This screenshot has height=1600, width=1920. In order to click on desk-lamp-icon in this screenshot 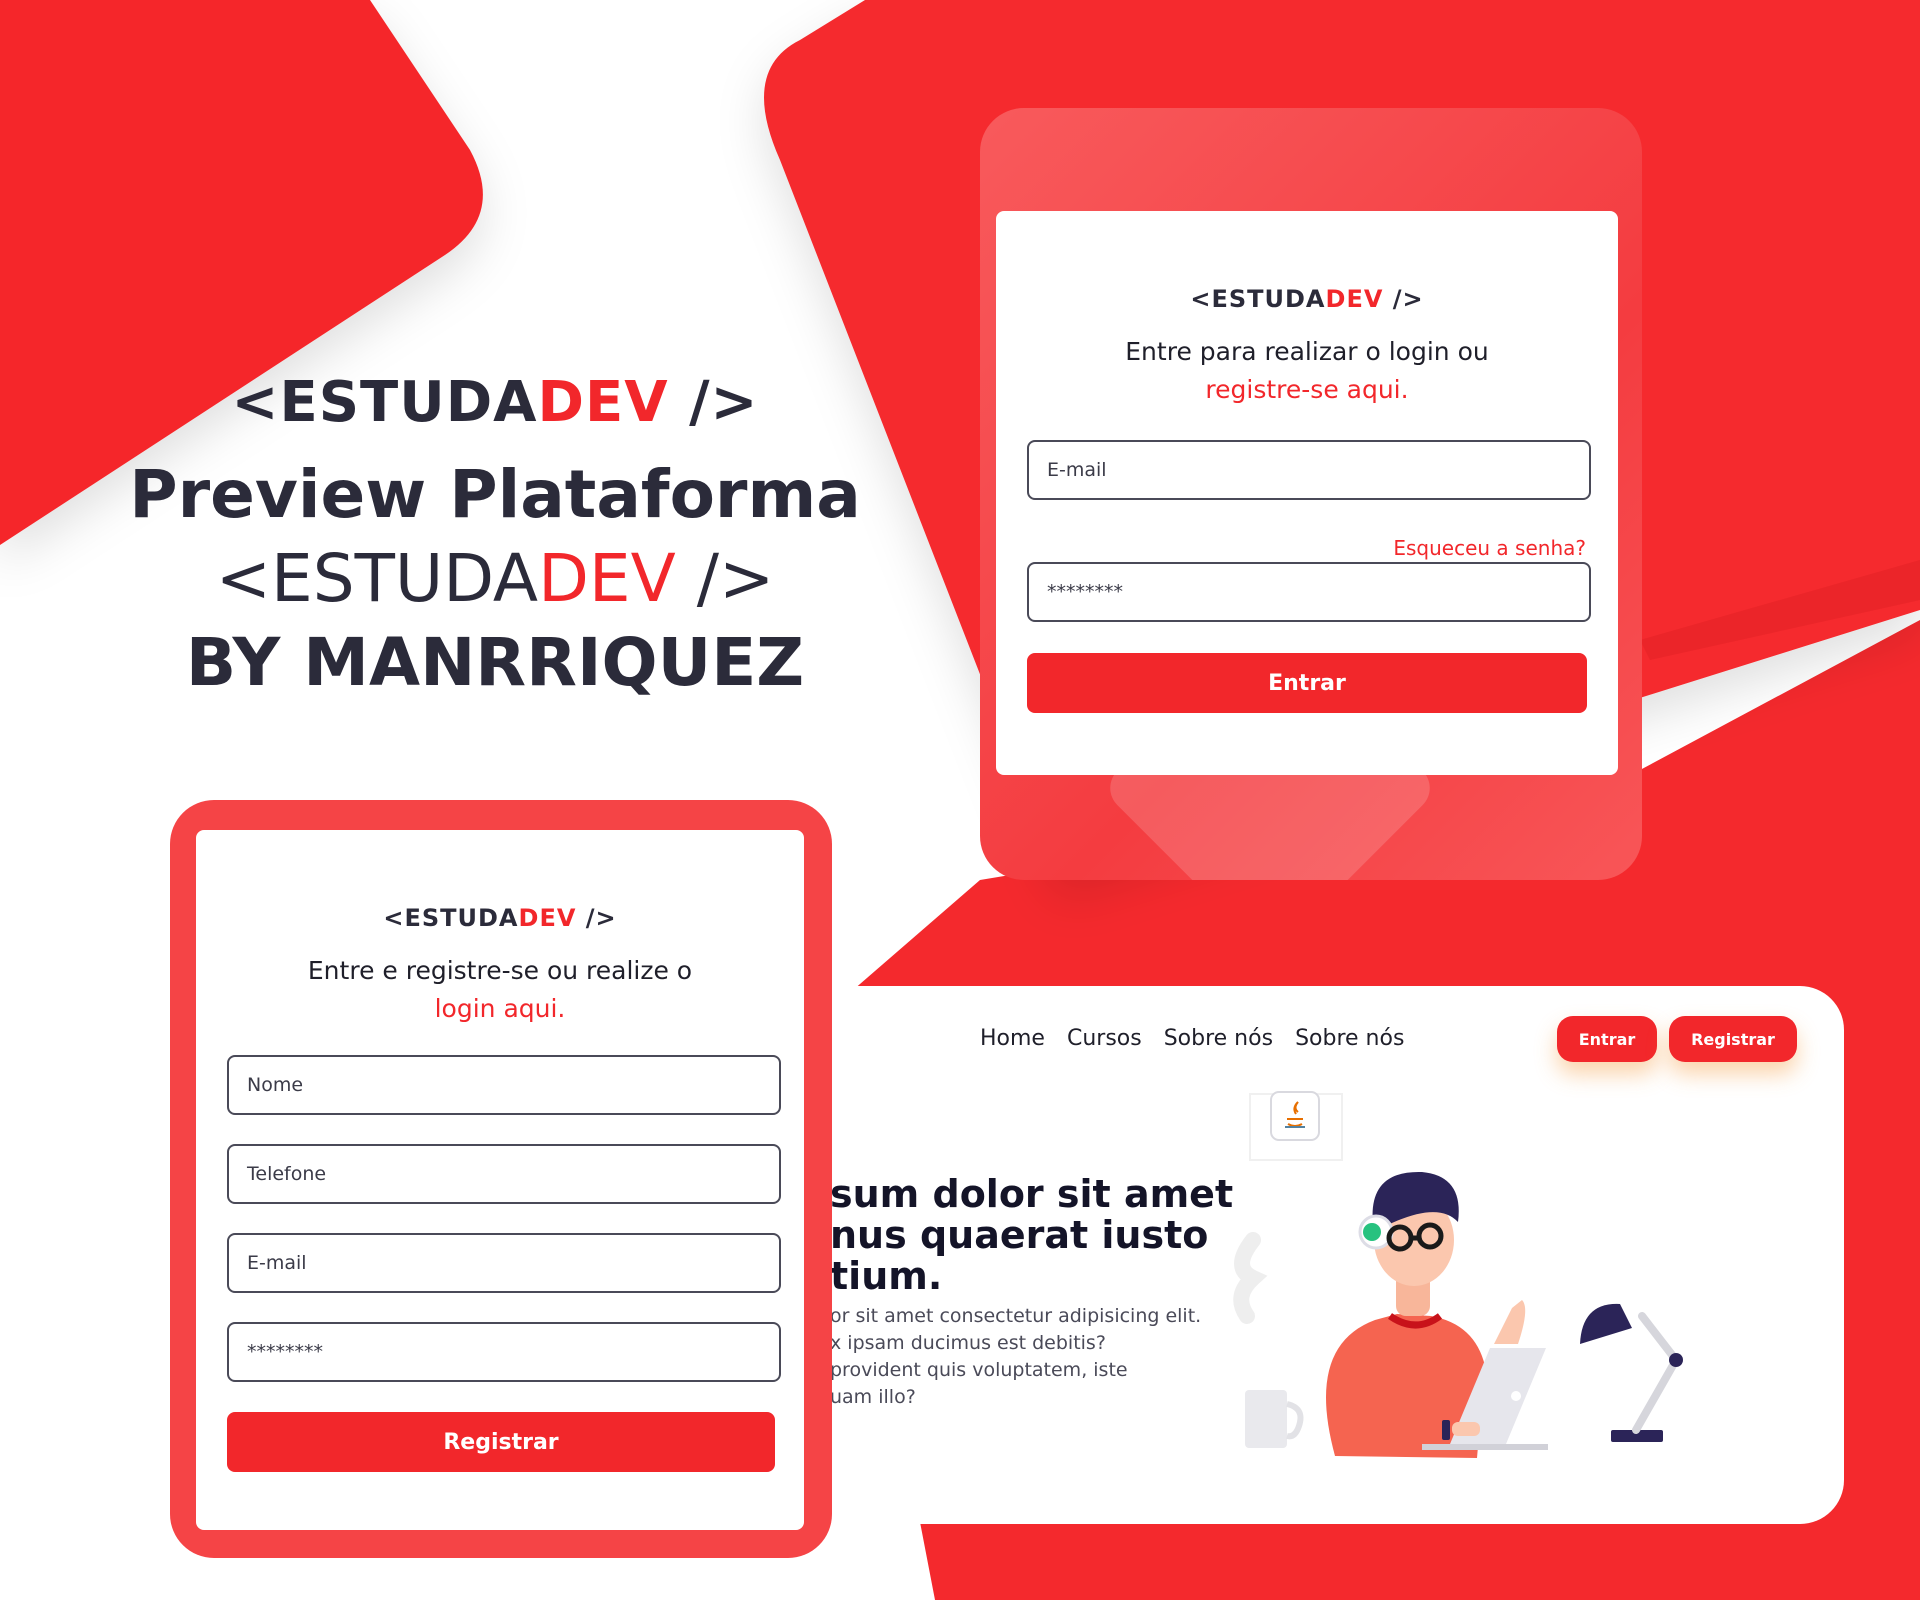, I will do `click(1631, 1372)`.